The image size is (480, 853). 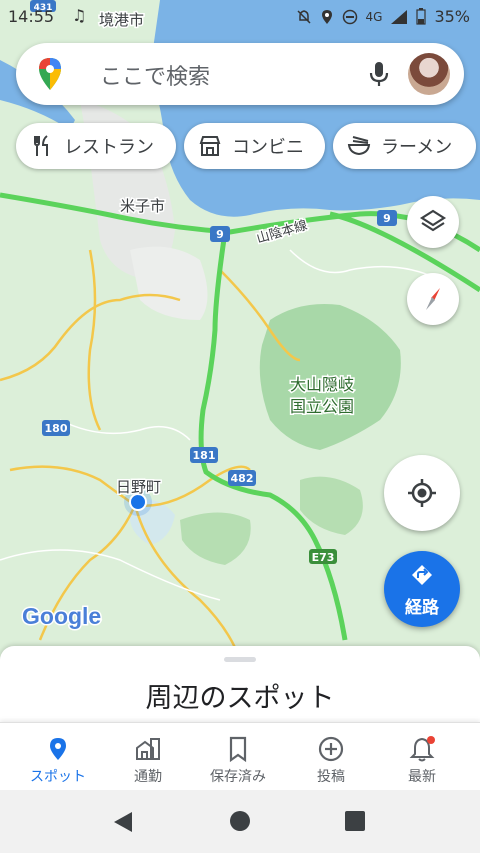 I want to click on compass-button, so click(x=433, y=299).